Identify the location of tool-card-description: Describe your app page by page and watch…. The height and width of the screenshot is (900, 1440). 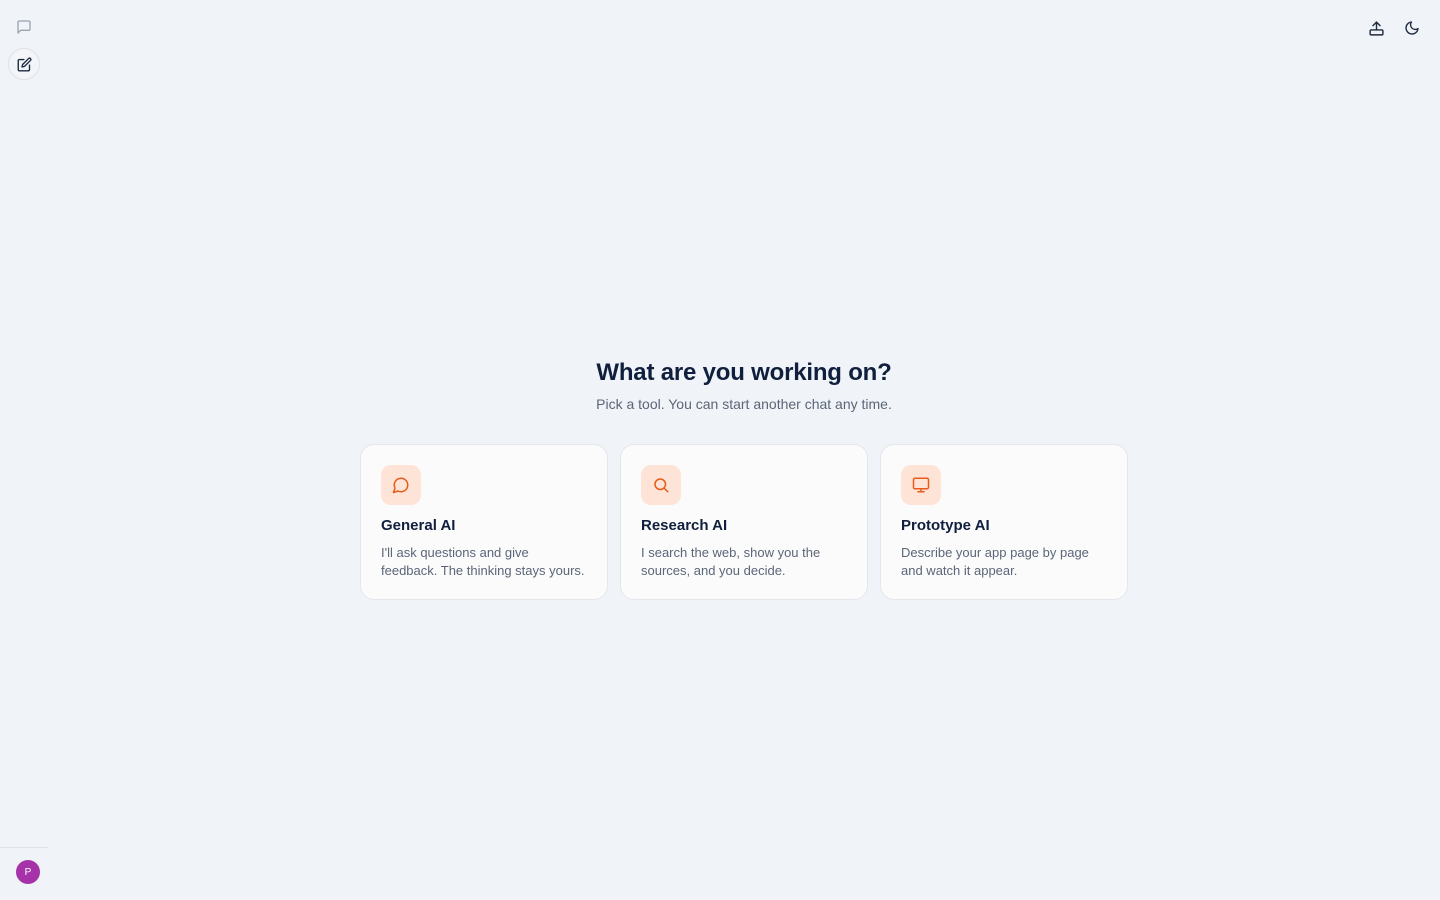
(995, 561).